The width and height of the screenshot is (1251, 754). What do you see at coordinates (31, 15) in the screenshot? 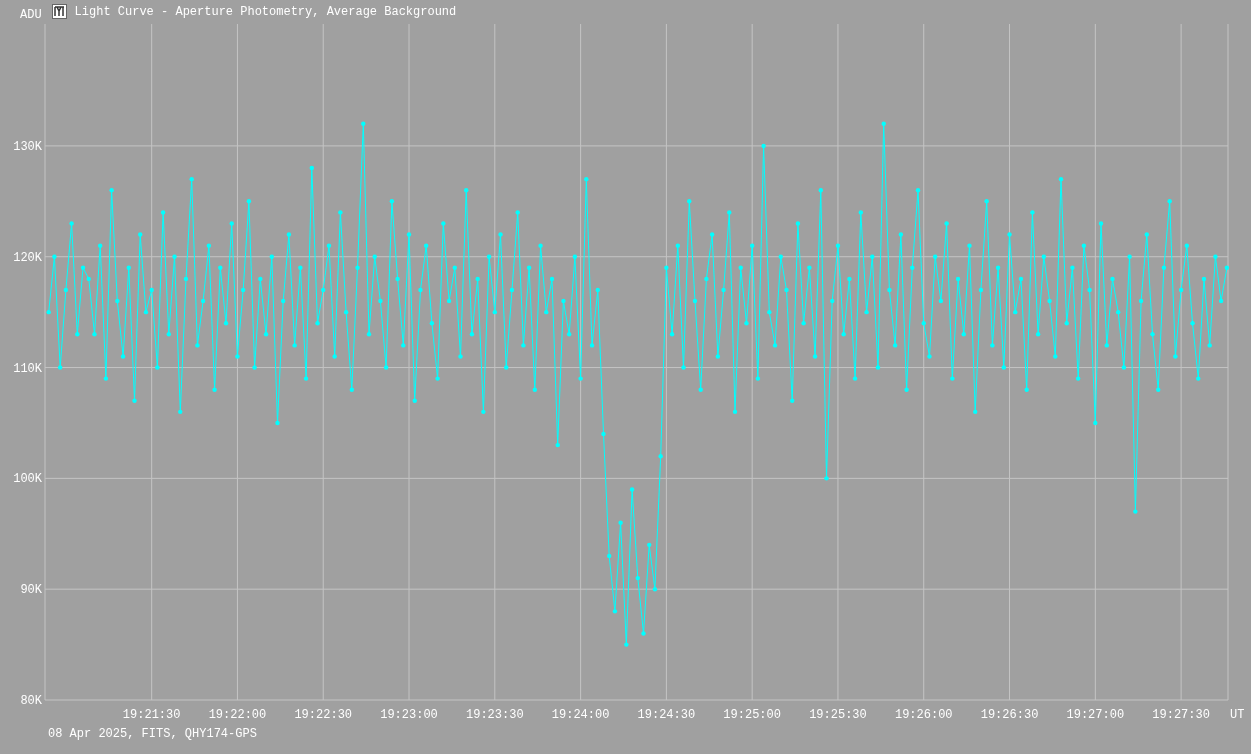
I see `axis-label: ADU` at bounding box center [31, 15].